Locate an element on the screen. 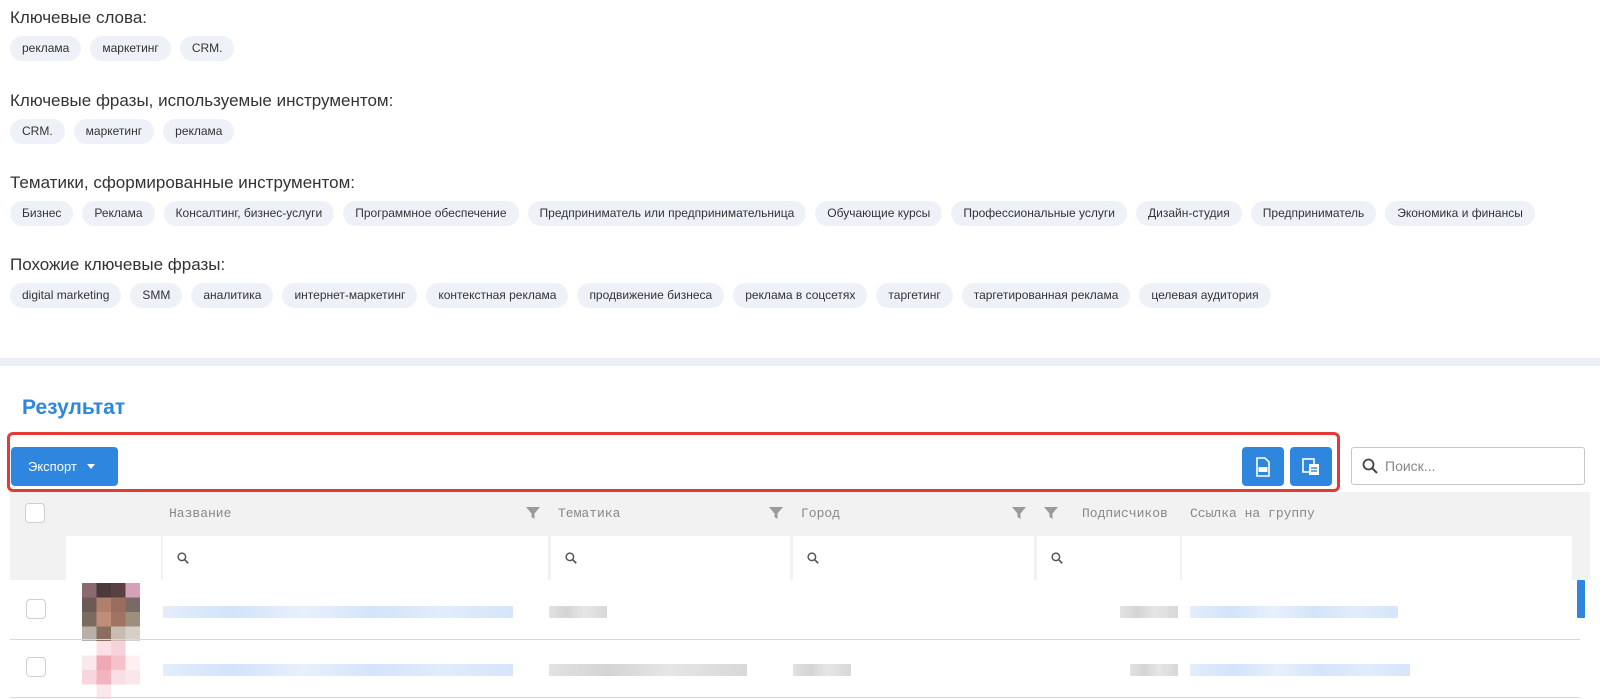 This screenshot has height=699, width=1600. export-dropdown-button: Экспорт is located at coordinates (64, 466).